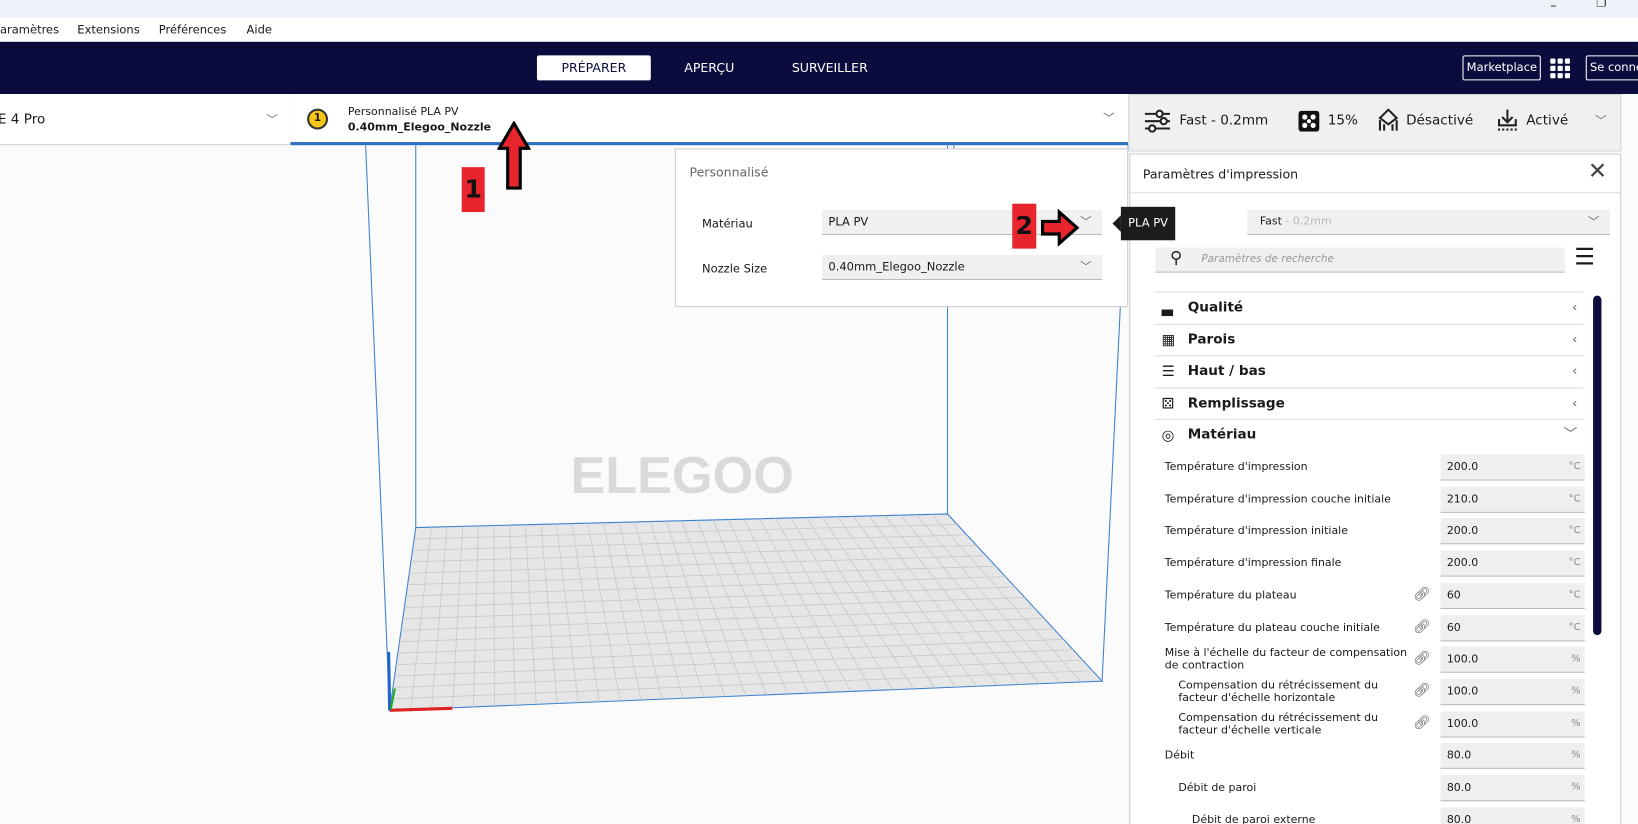 Image resolution: width=1638 pixels, height=824 pixels. Describe the element at coordinates (145, 120) in the screenshot. I see `printer-selector: E 4 Pro ﹀` at that location.